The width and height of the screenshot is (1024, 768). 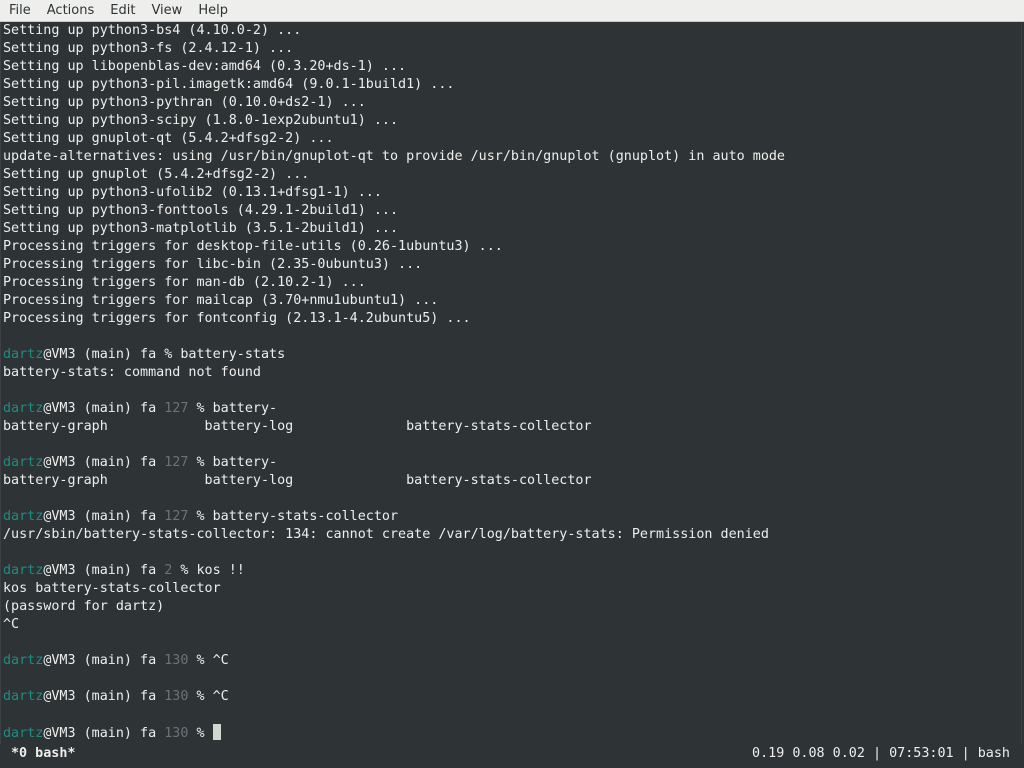 I want to click on prompt-line: dartz@VM3 (main) fa 130 %, so click(x=512, y=733).